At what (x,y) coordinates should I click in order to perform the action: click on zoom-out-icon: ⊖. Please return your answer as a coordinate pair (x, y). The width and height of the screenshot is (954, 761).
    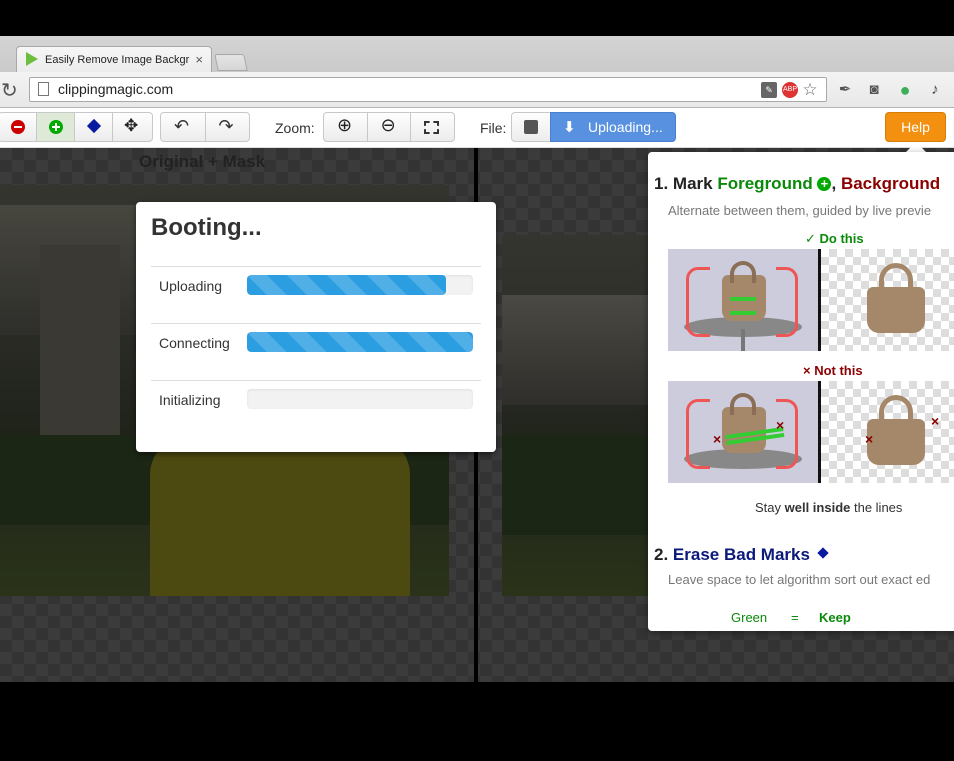
    Looking at the image, I should click on (388, 125).